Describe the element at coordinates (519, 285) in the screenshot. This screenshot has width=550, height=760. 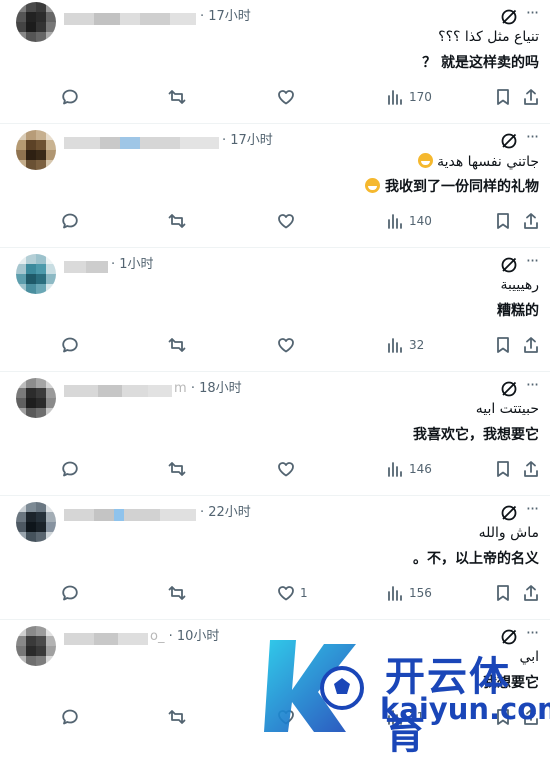
I see `original-text: رهيييبة` at that location.